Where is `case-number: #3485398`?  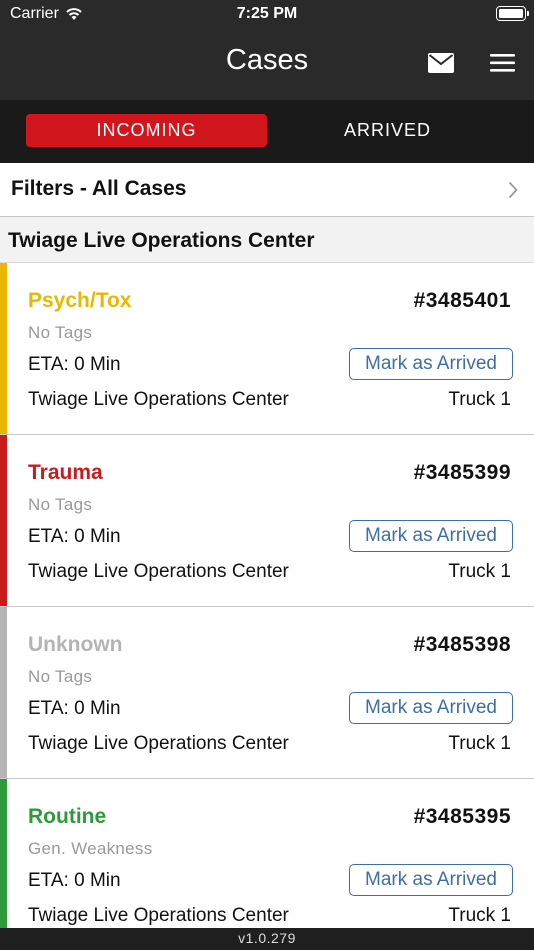 case-number: #3485398 is located at coordinates (462, 644).